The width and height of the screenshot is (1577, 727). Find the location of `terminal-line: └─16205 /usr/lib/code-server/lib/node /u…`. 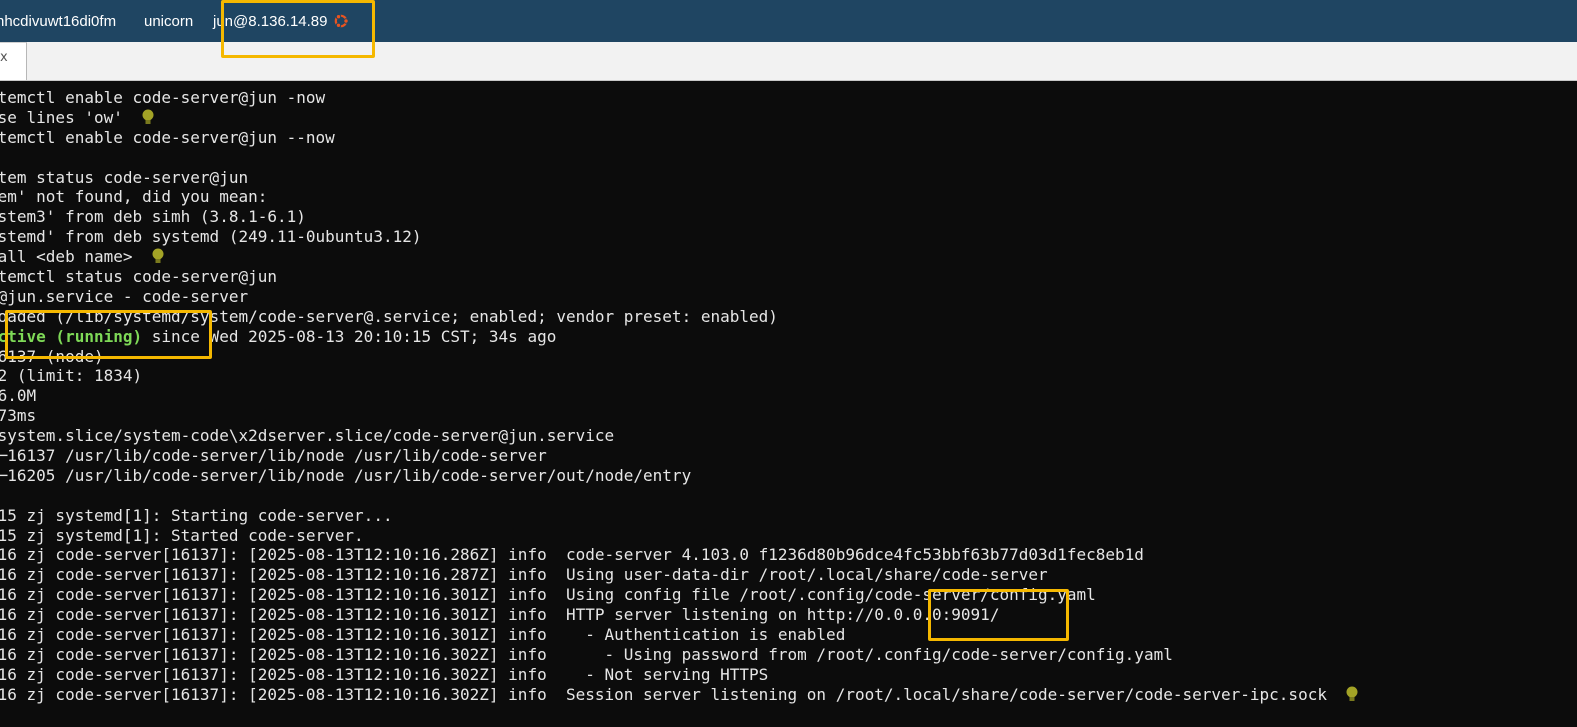

terminal-line: └─16205 /usr/lib/code-server/lib/node /u… is located at coordinates (679, 476).